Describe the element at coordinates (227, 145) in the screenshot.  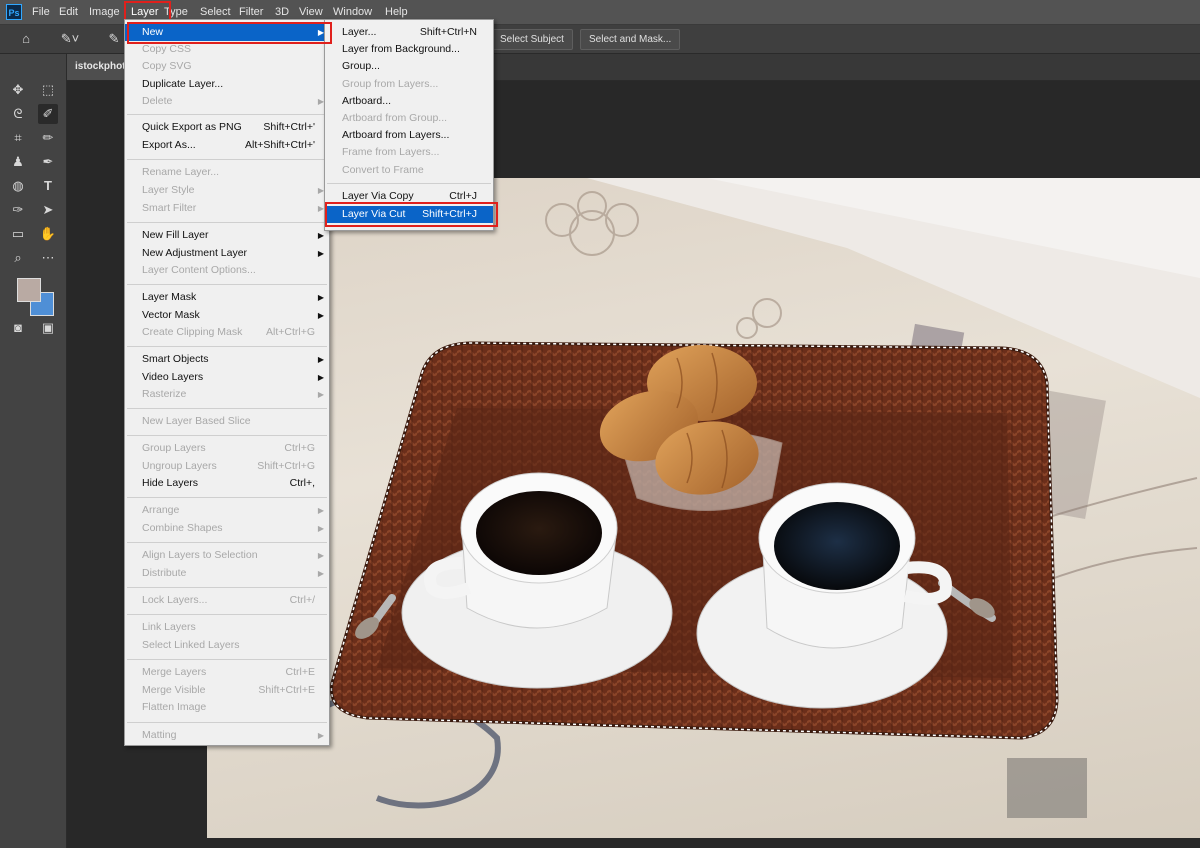
I see `menu-item-export-as: Export As... Alt+Shift+Ctrl+'` at that location.